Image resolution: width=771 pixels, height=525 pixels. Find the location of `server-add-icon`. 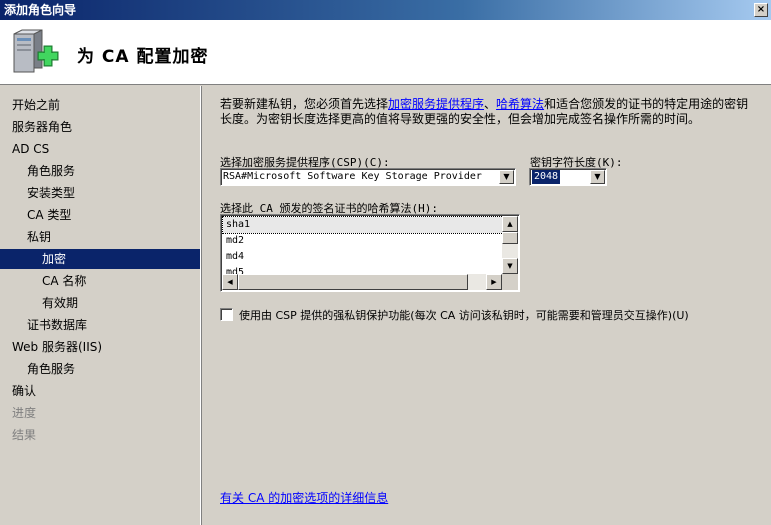

server-add-icon is located at coordinates (36, 51).